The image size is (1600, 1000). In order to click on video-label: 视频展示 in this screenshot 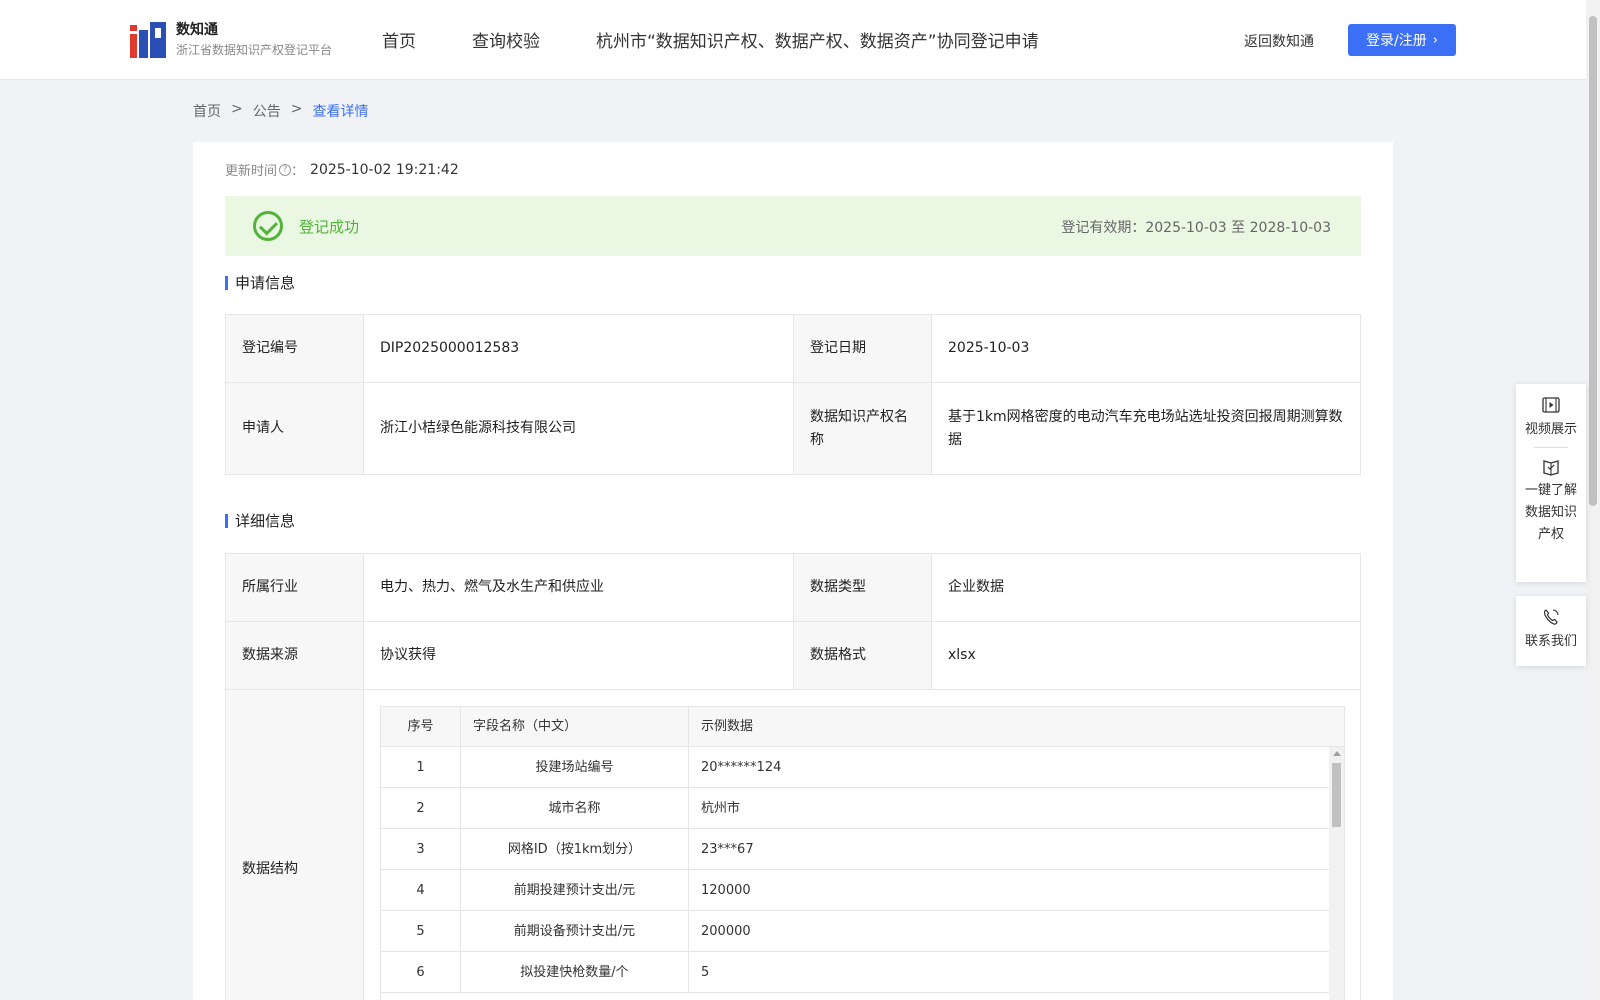, I will do `click(1550, 429)`.